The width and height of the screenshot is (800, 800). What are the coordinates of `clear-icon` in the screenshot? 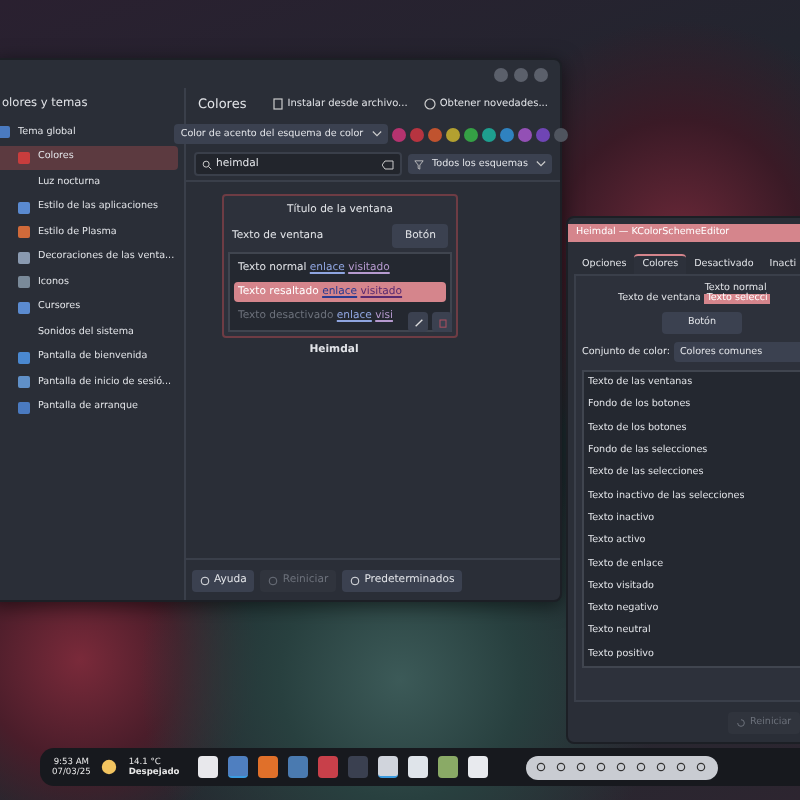 It's located at (388, 164).